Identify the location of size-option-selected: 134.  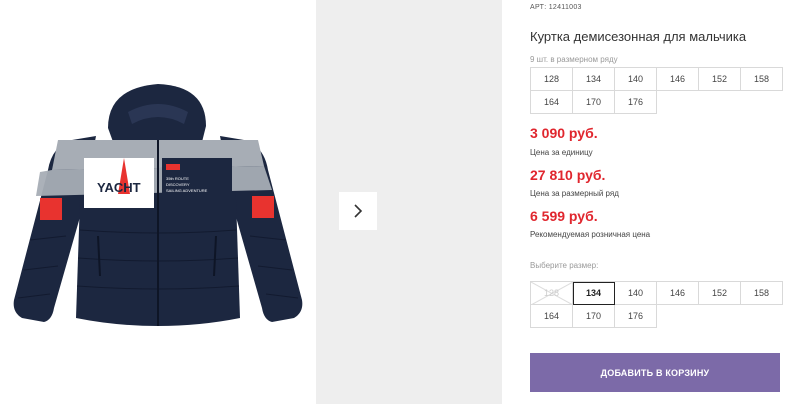
(594, 293).